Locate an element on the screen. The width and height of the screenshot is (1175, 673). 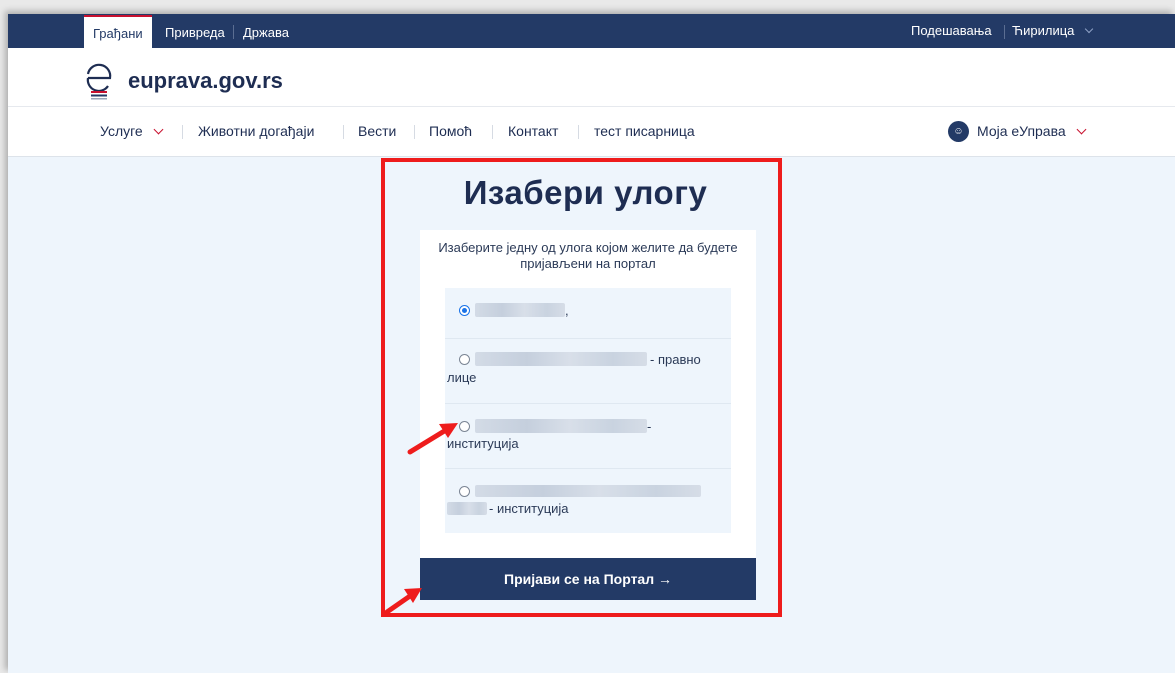
top-divider is located at coordinates (1004, 32).